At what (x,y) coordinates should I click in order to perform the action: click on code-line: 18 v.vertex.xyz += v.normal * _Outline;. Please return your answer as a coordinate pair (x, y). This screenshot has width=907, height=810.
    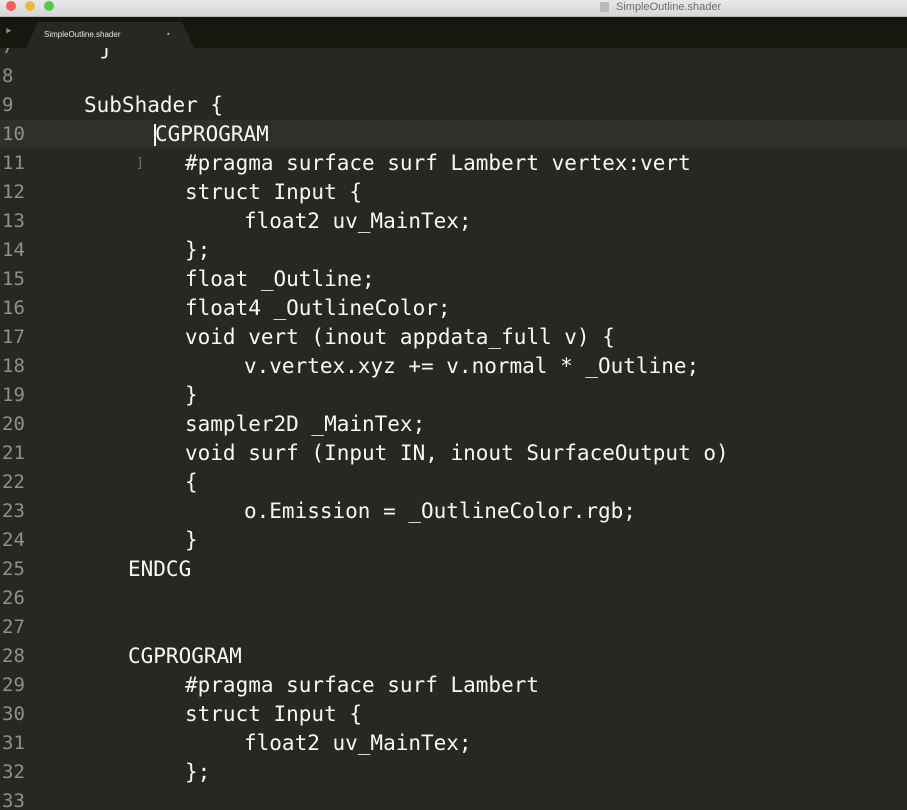
    Looking at the image, I should click on (453, 366).